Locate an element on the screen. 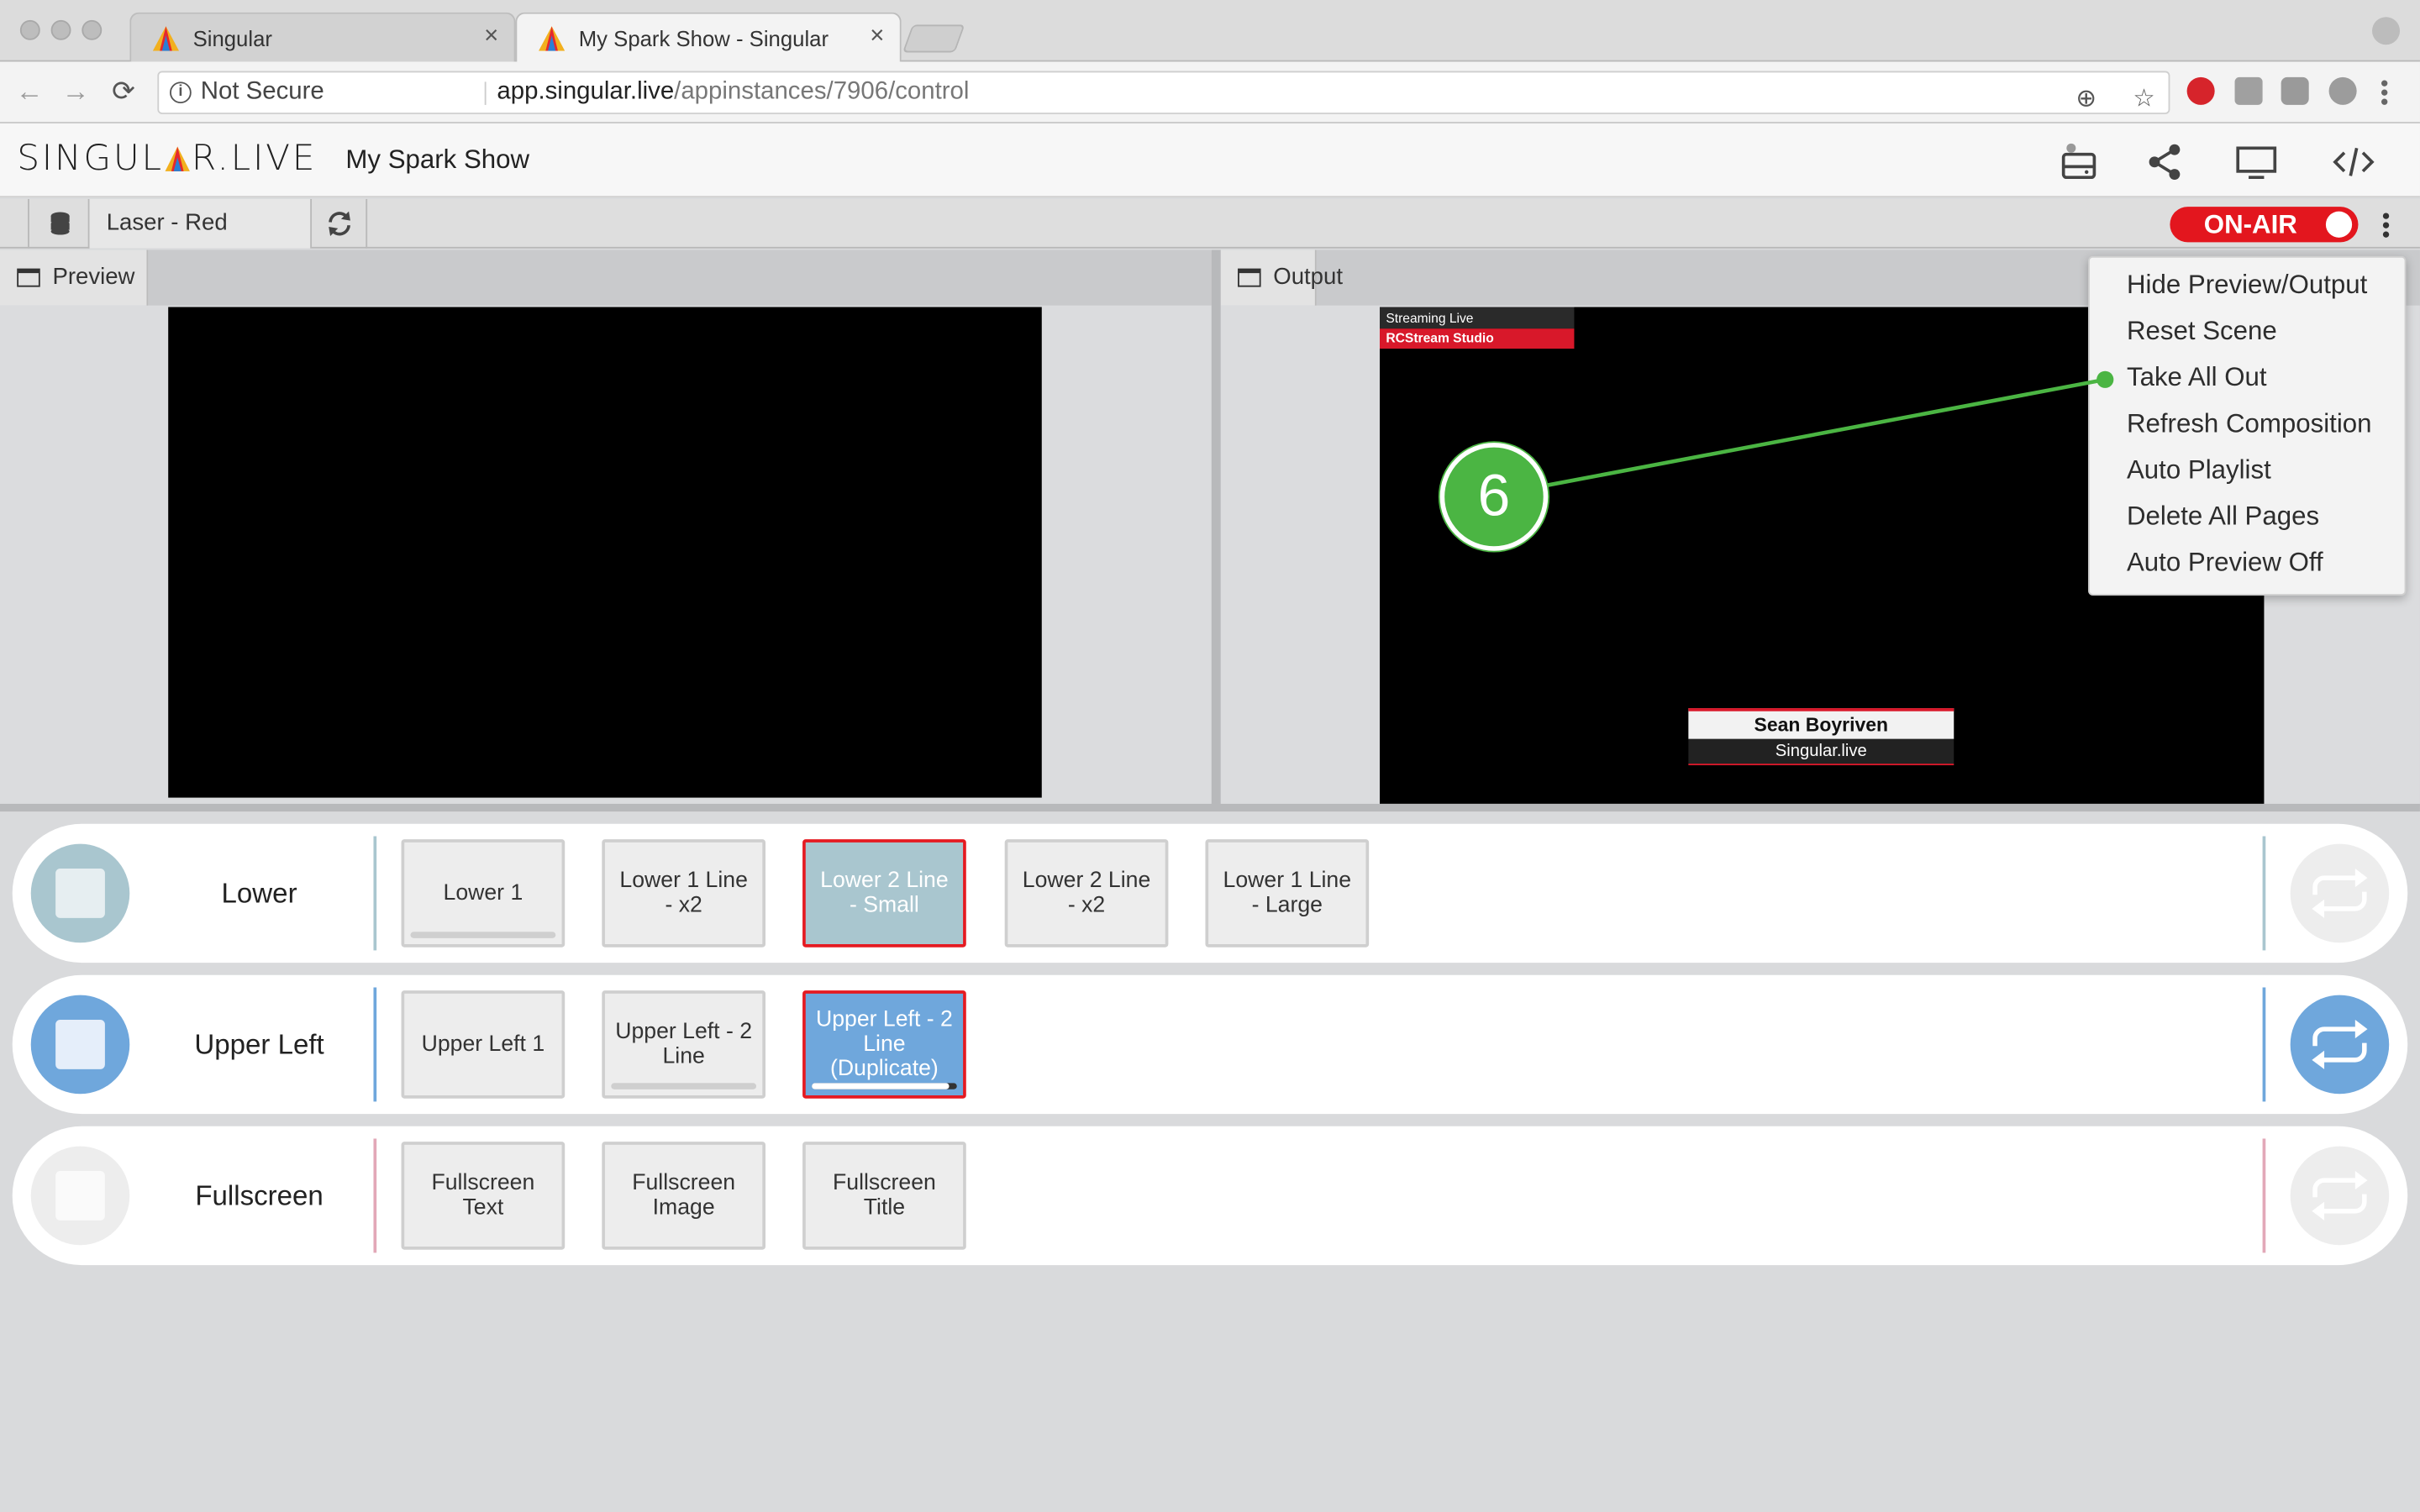 This screenshot has height=1512, width=2420. control-button-fullscreen-image: Fullscreen Image is located at coordinates (684, 1196).